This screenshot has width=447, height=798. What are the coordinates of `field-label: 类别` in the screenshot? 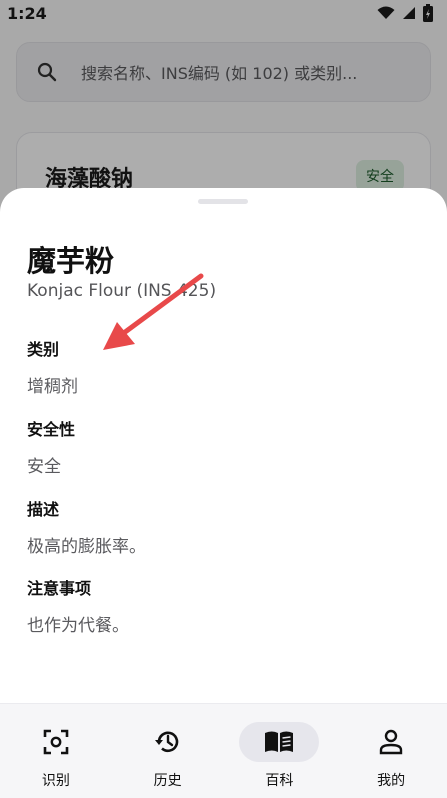 It's located at (43, 349).